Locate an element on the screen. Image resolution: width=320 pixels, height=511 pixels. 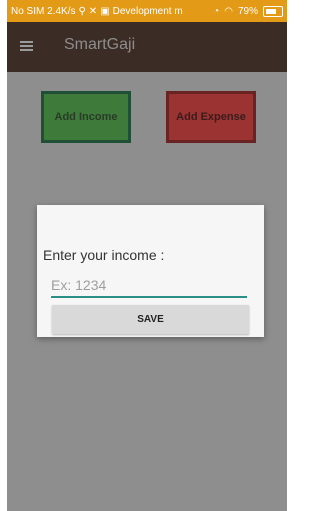
battery-percent: 79% is located at coordinates (247, 11).